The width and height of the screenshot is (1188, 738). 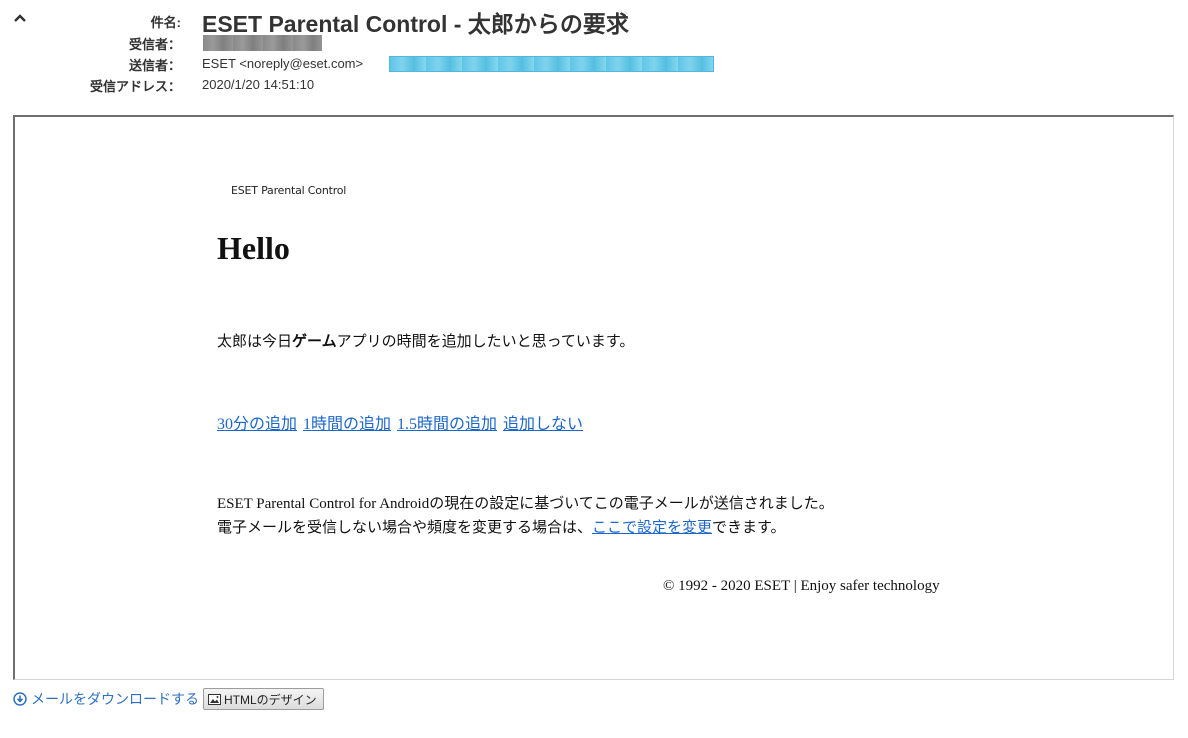 I want to click on add-1hour-link: 1時間の追加, so click(x=347, y=424).